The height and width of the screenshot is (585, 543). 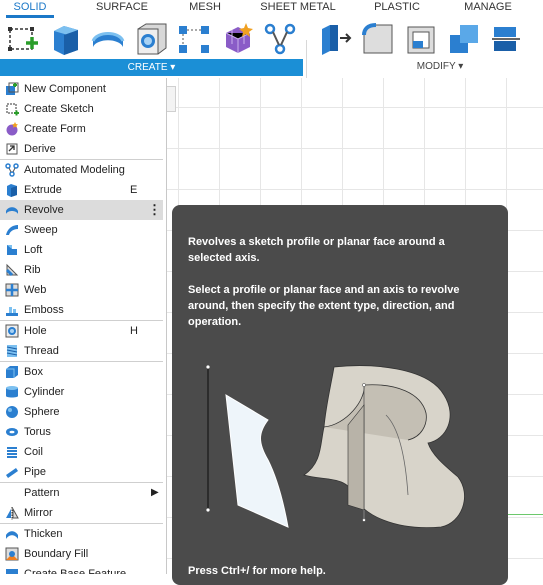 What do you see at coordinates (12, 270) in the screenshot?
I see `rib-icon` at bounding box center [12, 270].